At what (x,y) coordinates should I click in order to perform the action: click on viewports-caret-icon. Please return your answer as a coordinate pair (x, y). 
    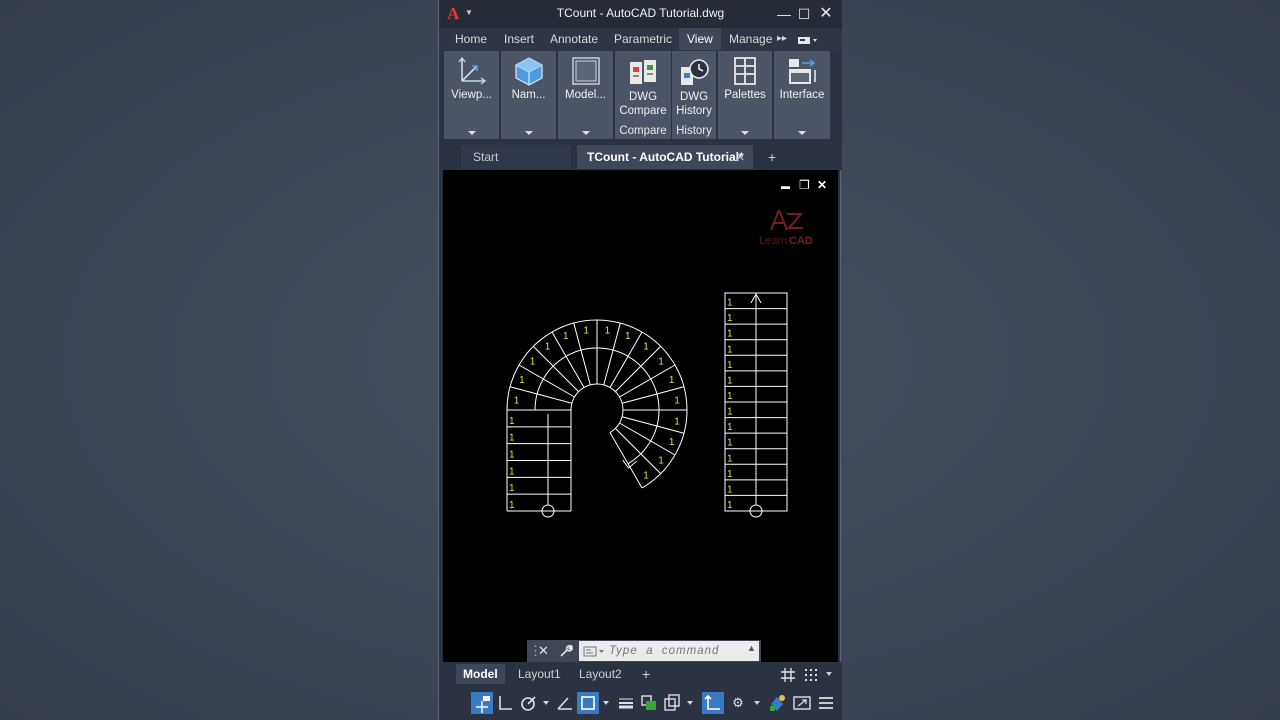
    Looking at the image, I should click on (471, 133).